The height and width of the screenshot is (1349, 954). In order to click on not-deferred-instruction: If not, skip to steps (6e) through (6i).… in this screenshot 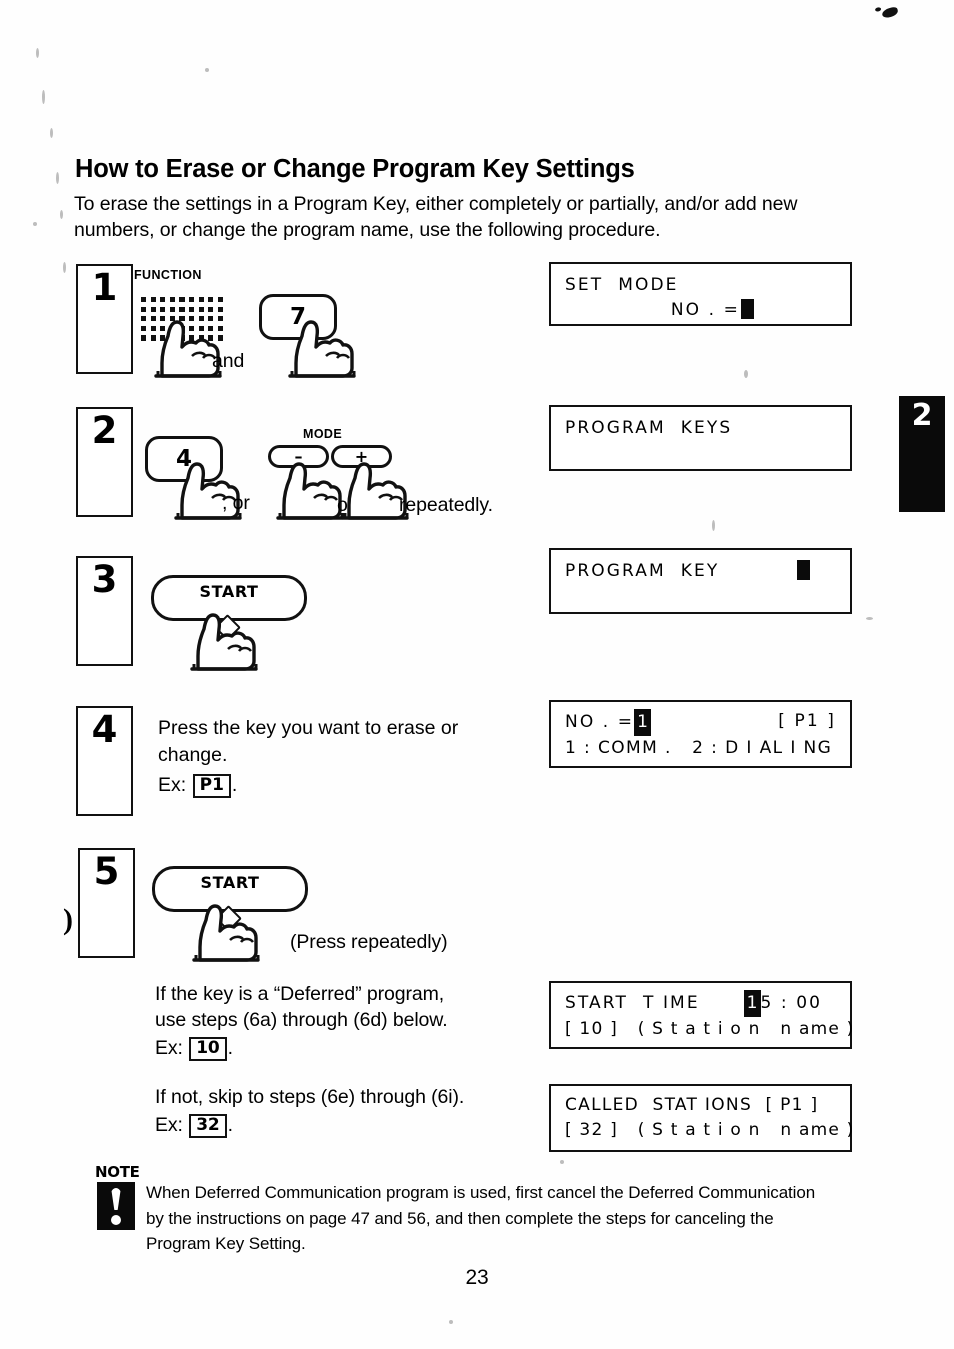, I will do `click(350, 1111)`.